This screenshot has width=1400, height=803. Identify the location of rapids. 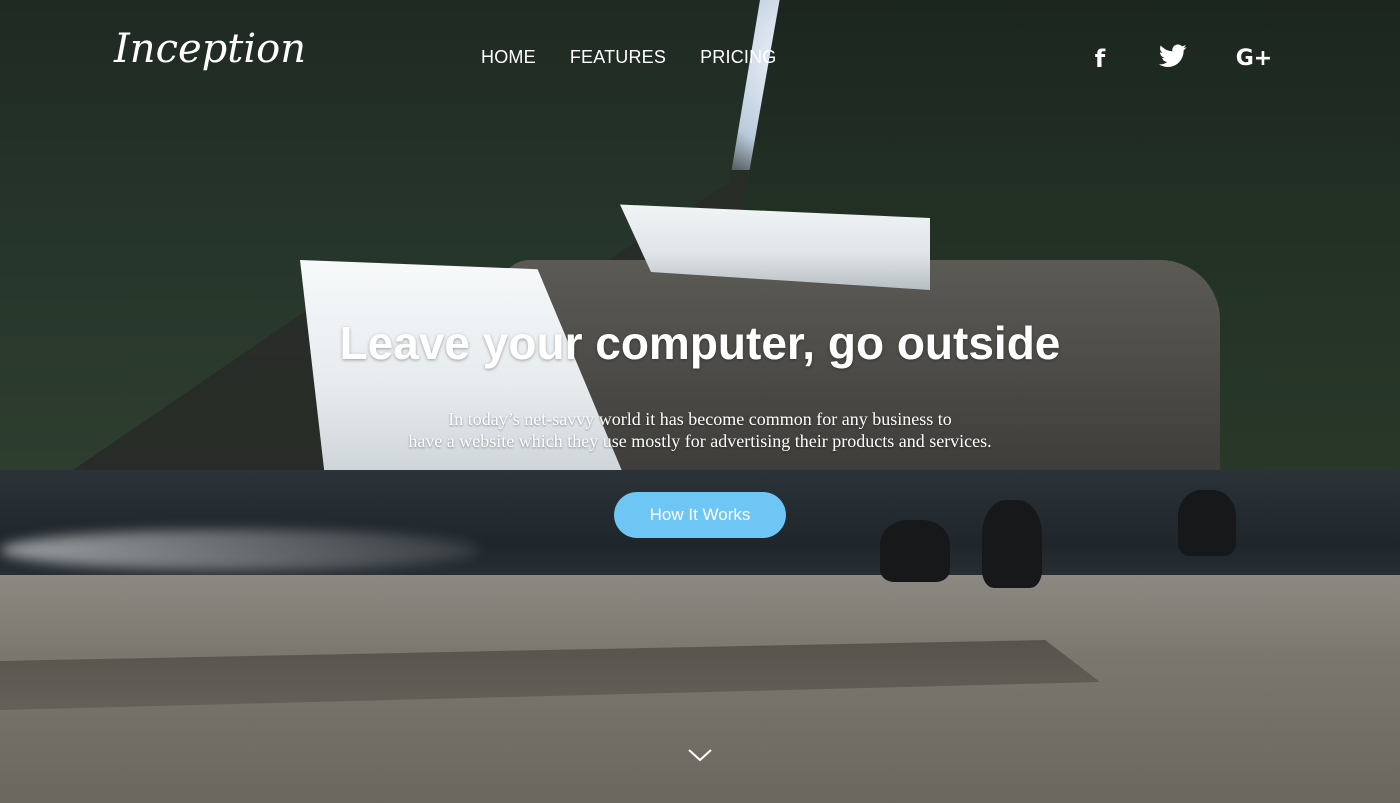
(240, 550).